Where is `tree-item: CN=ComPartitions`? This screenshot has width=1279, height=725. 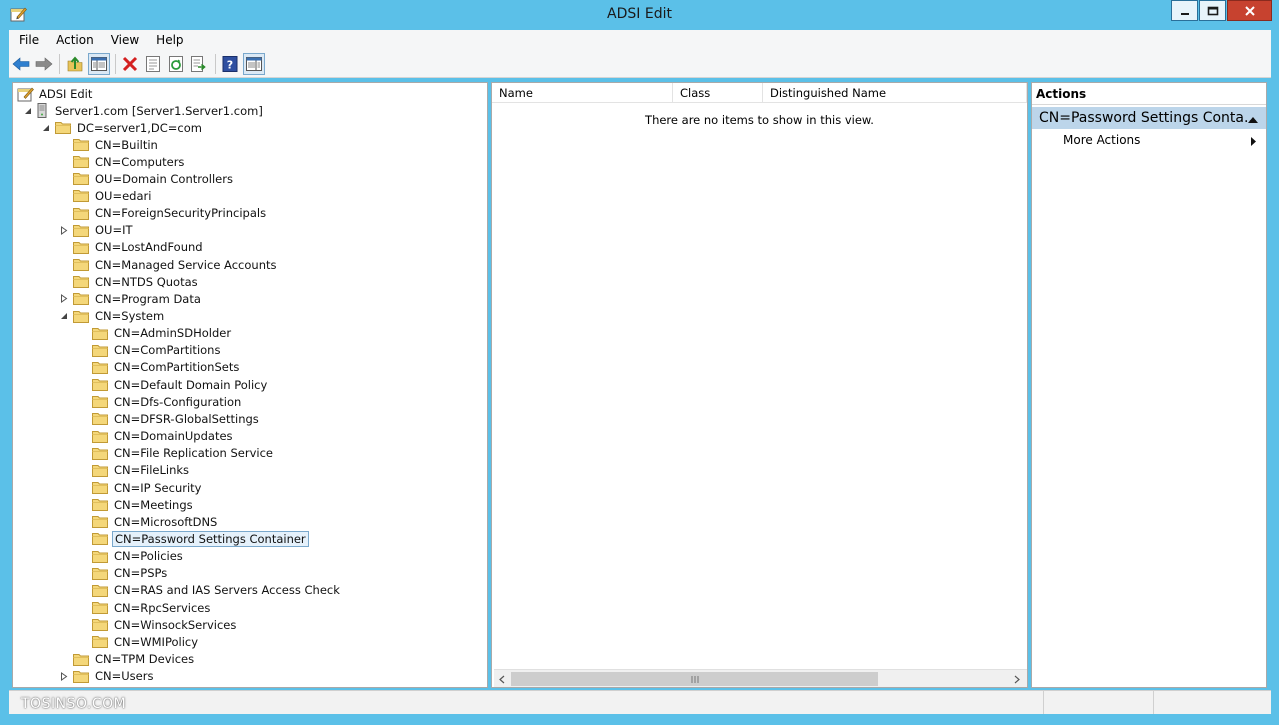
tree-item: CN=ComPartitions is located at coordinates (150, 350).